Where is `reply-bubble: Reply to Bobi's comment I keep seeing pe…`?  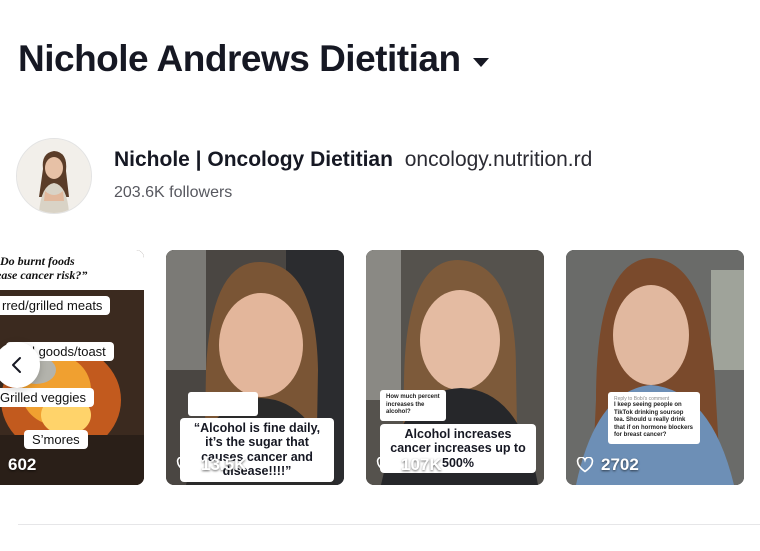 reply-bubble: Reply to Bobi's comment I keep seeing pe… is located at coordinates (654, 418).